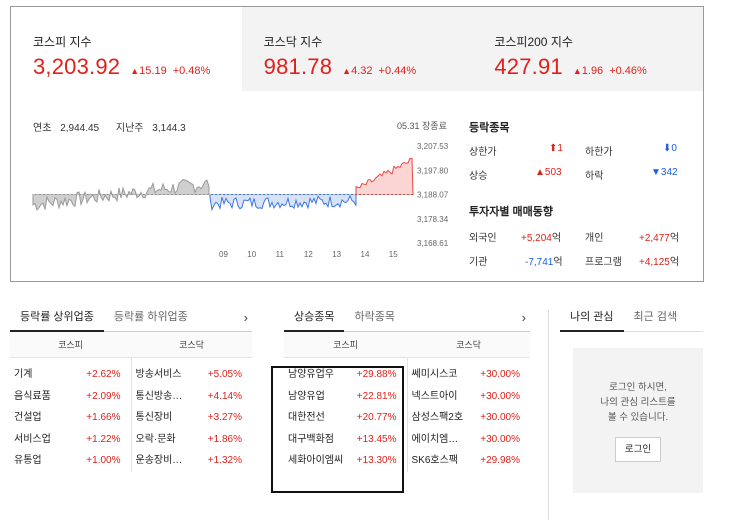 This screenshot has width=735, height=530. What do you see at coordinates (23, 374) in the screenshot?
I see `item-name: 기계` at bounding box center [23, 374].